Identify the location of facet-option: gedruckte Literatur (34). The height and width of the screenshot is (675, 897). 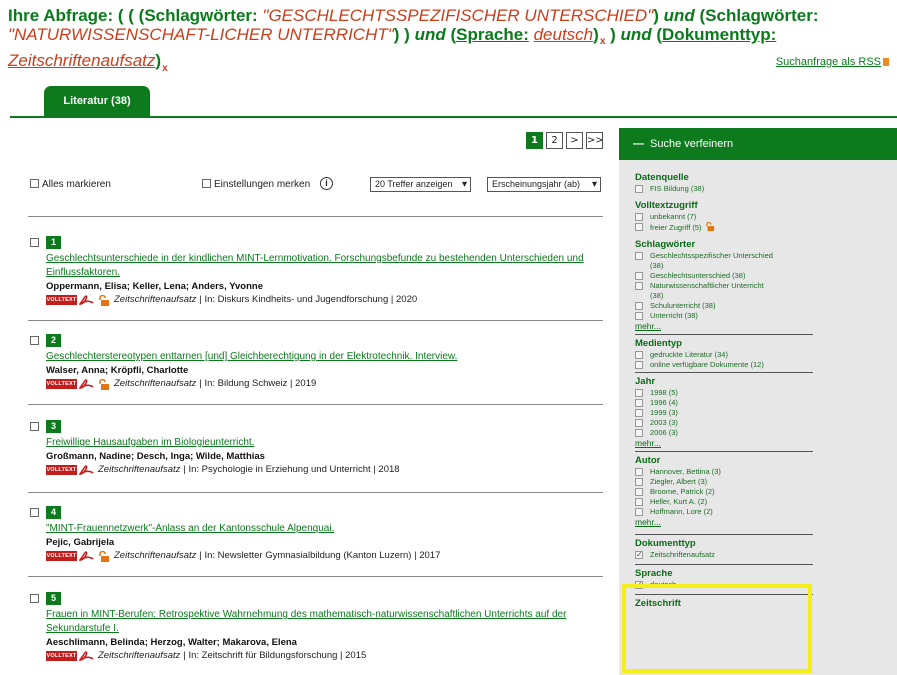
(724, 355).